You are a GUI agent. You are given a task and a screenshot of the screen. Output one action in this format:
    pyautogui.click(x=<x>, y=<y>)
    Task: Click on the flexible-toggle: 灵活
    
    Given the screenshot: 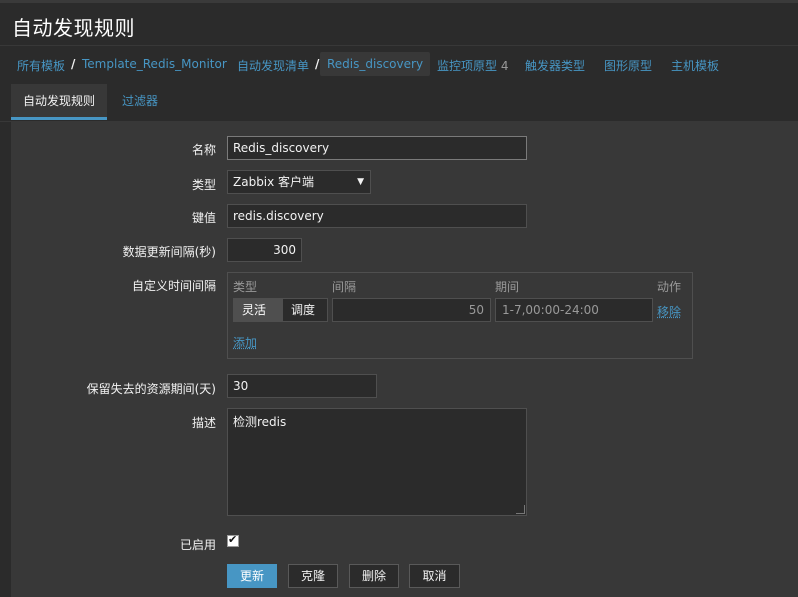 What is the action you would take?
    pyautogui.click(x=258, y=310)
    